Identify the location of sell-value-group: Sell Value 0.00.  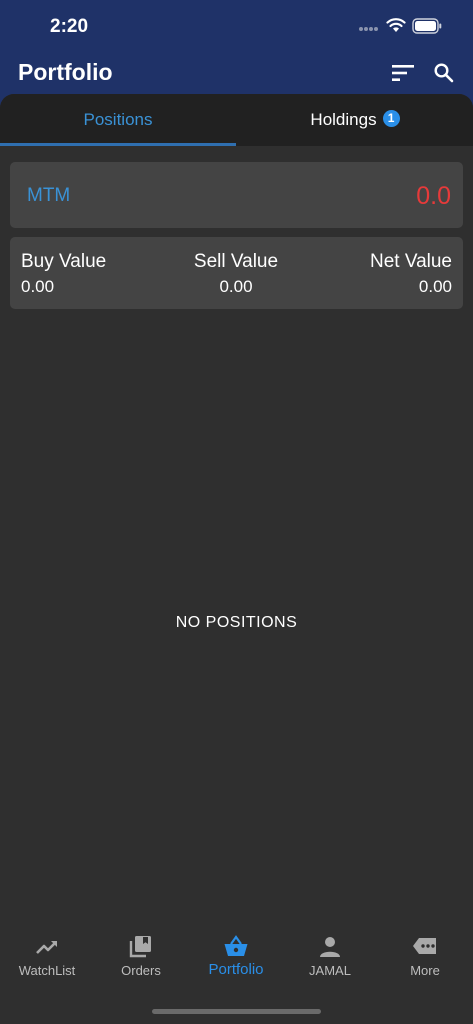
(236, 274).